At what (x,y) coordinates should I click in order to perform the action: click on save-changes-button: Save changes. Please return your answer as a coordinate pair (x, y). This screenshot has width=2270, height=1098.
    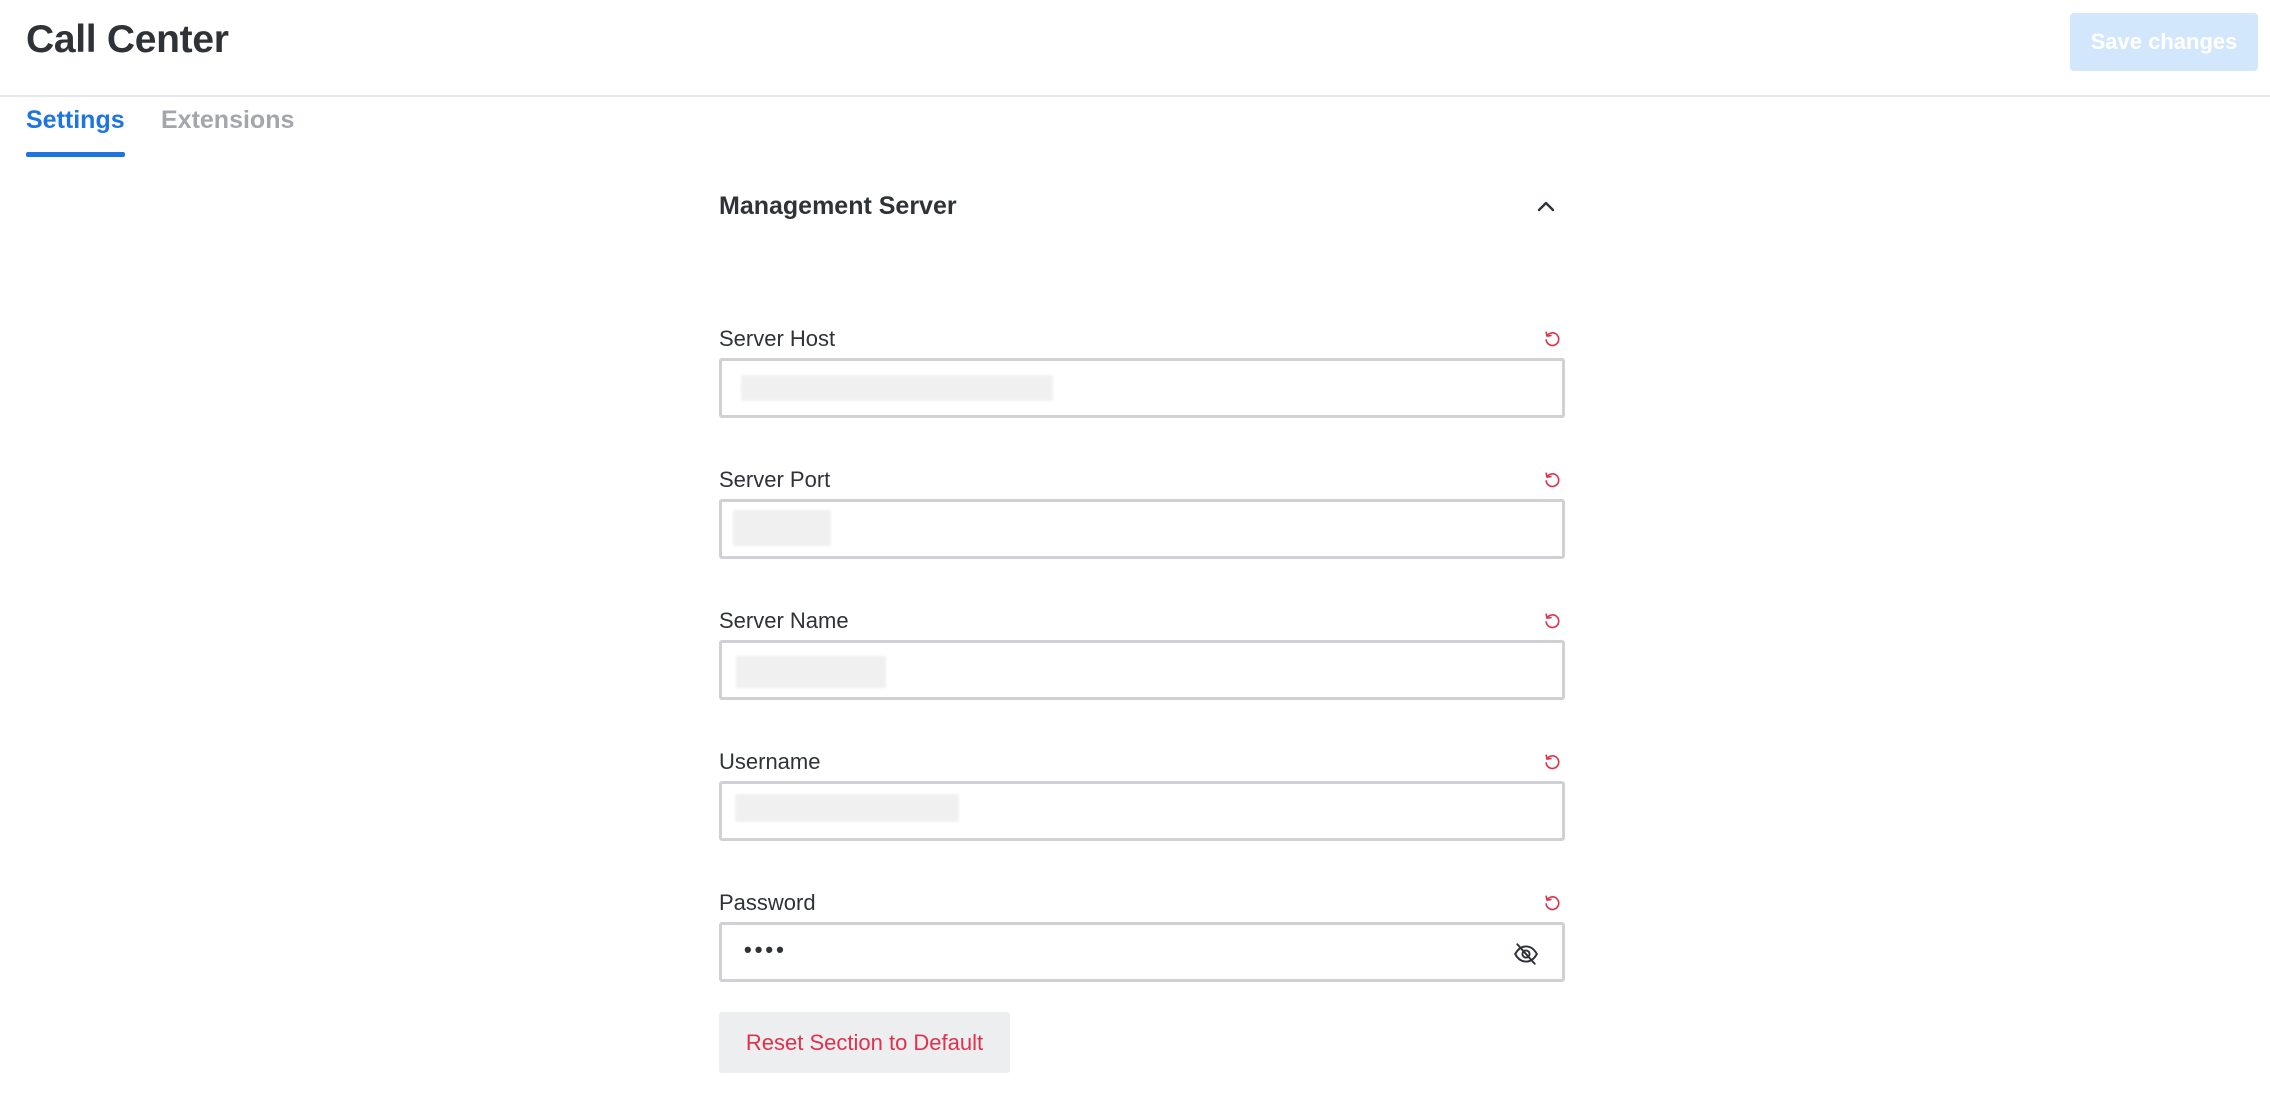
    Looking at the image, I should click on (2164, 42).